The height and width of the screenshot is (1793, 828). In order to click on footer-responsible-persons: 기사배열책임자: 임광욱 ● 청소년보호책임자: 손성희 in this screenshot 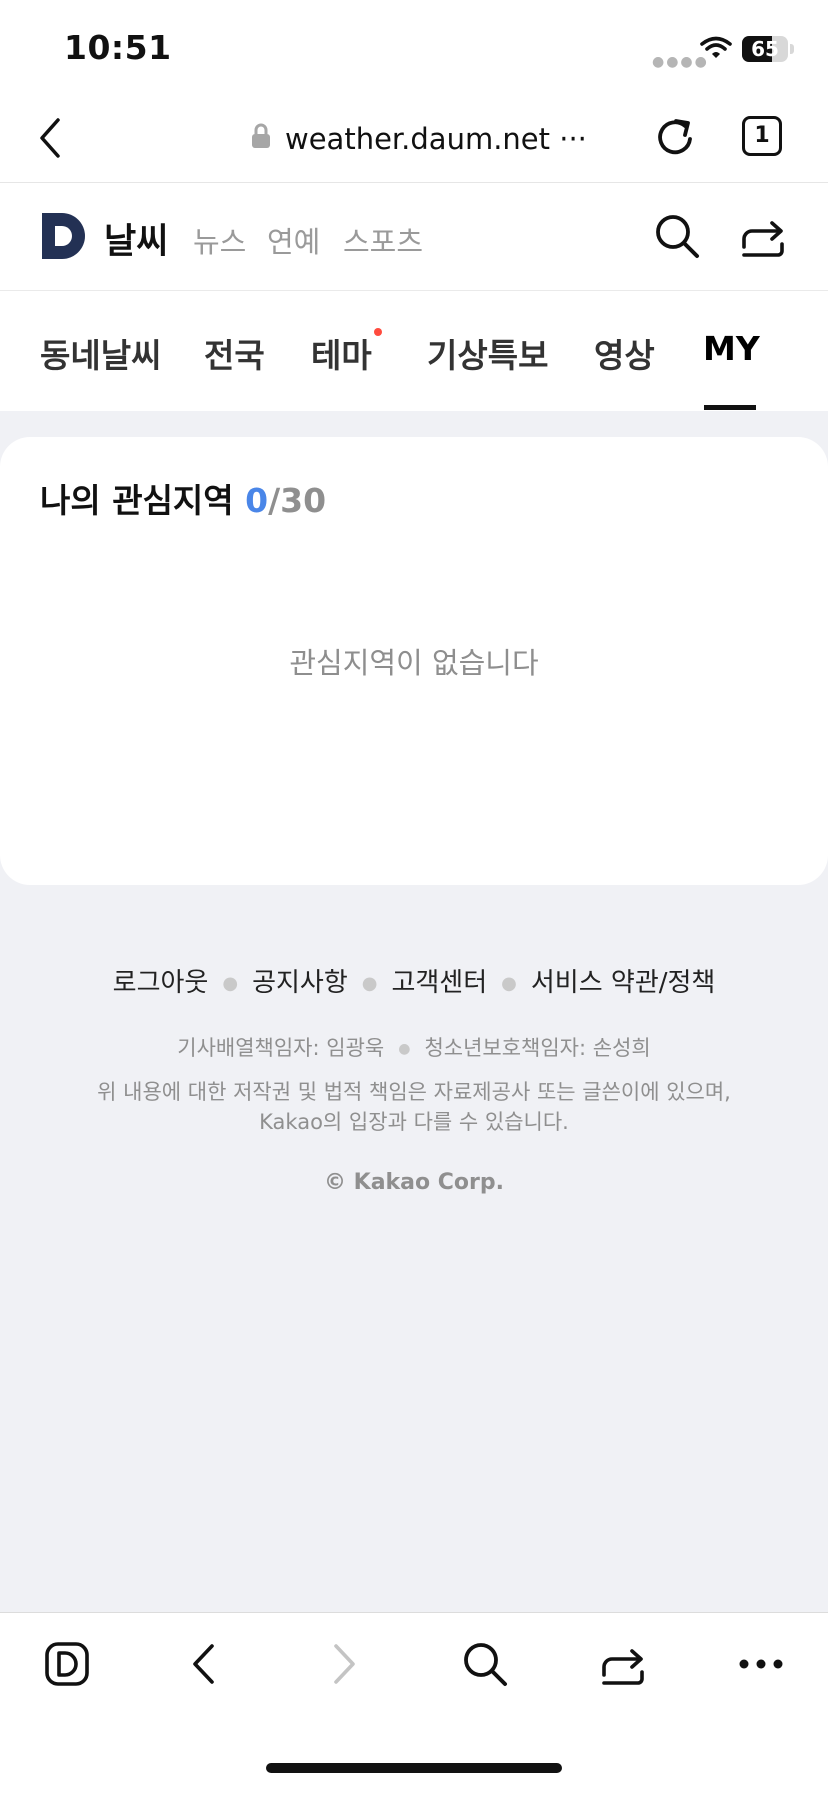, I will do `click(414, 1047)`.